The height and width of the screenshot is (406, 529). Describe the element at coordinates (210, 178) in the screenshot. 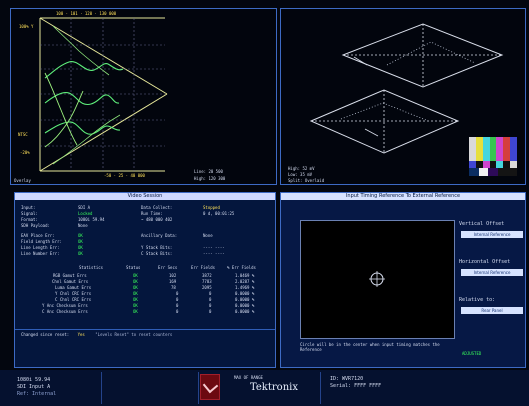

I see `waveform-field-readout: High: 120 300` at that location.